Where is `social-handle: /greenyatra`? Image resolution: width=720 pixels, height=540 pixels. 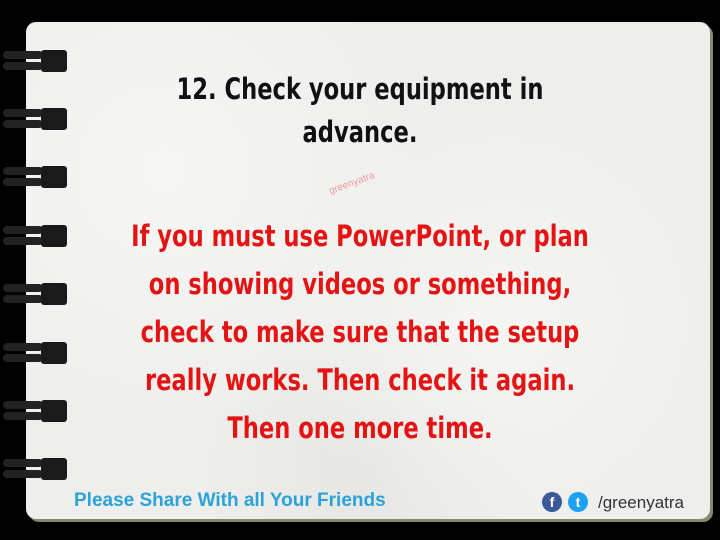 social-handle: /greenyatra is located at coordinates (641, 502).